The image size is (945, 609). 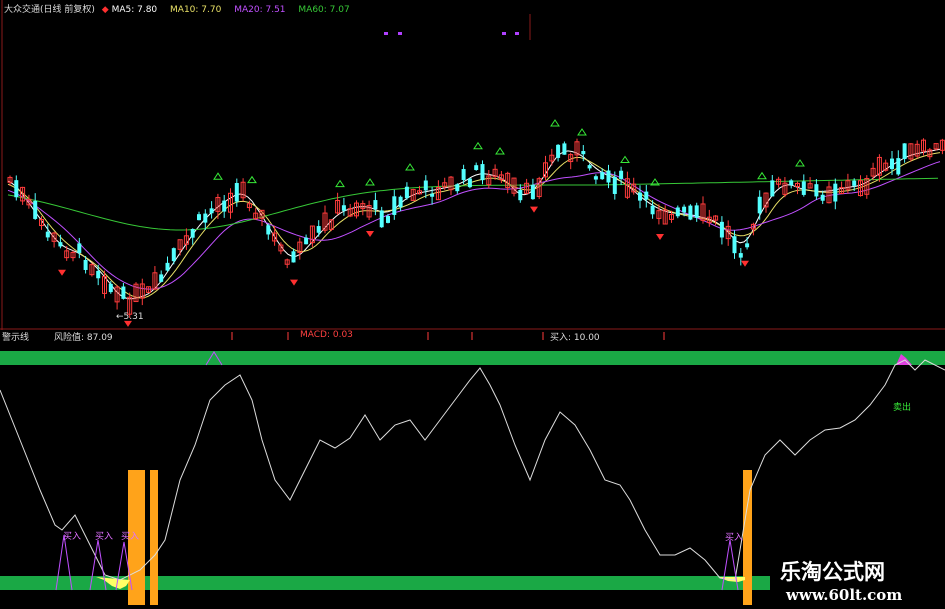 What do you see at coordinates (260, 10) in the screenshot?
I see `ma20-label: MA20: 7.51` at bounding box center [260, 10].